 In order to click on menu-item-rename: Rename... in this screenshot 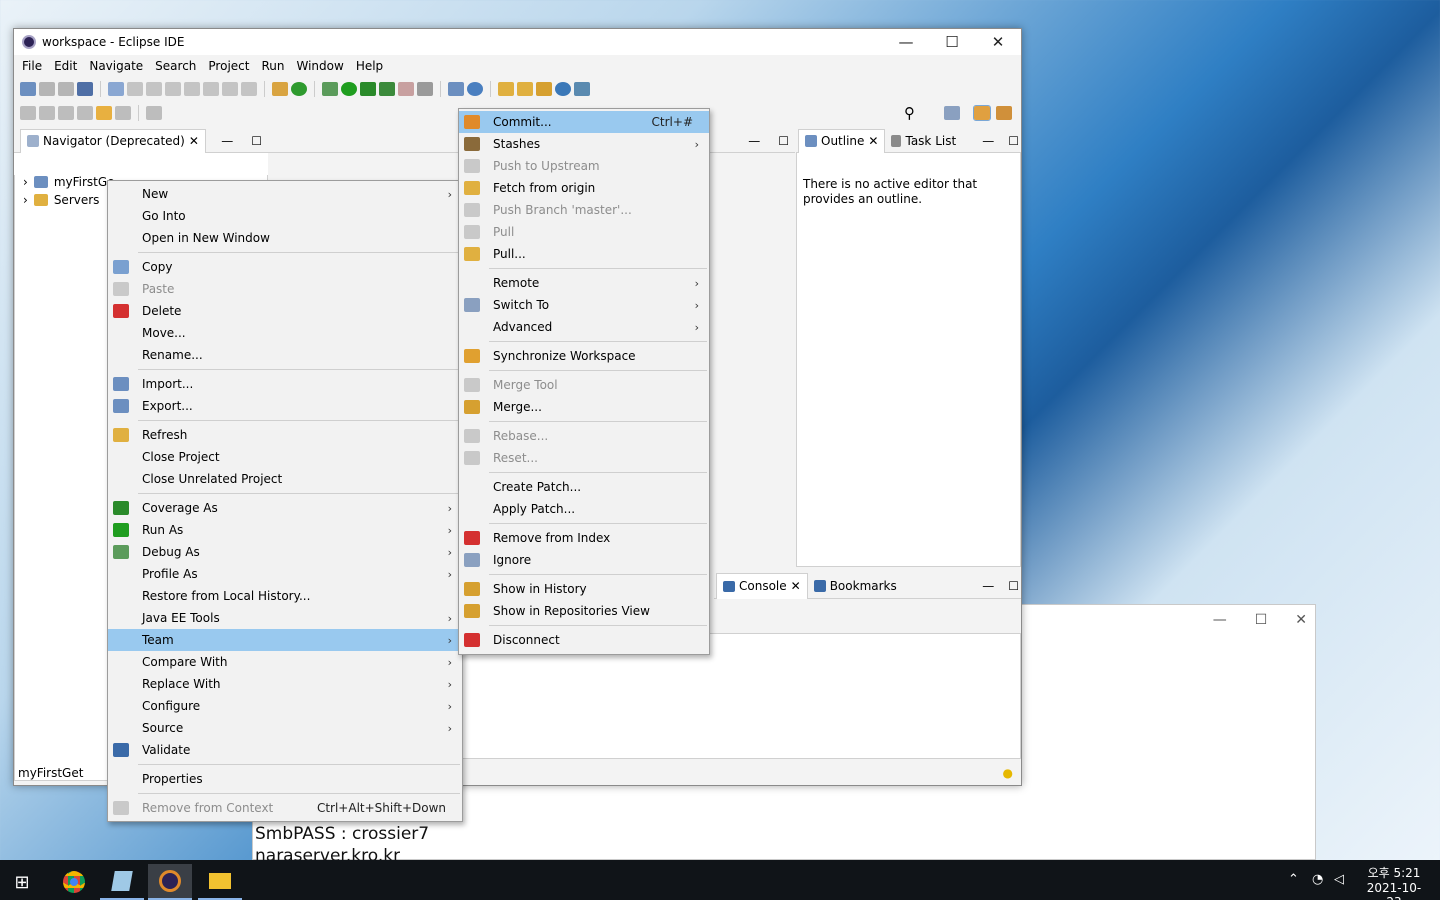, I will do `click(285, 355)`.